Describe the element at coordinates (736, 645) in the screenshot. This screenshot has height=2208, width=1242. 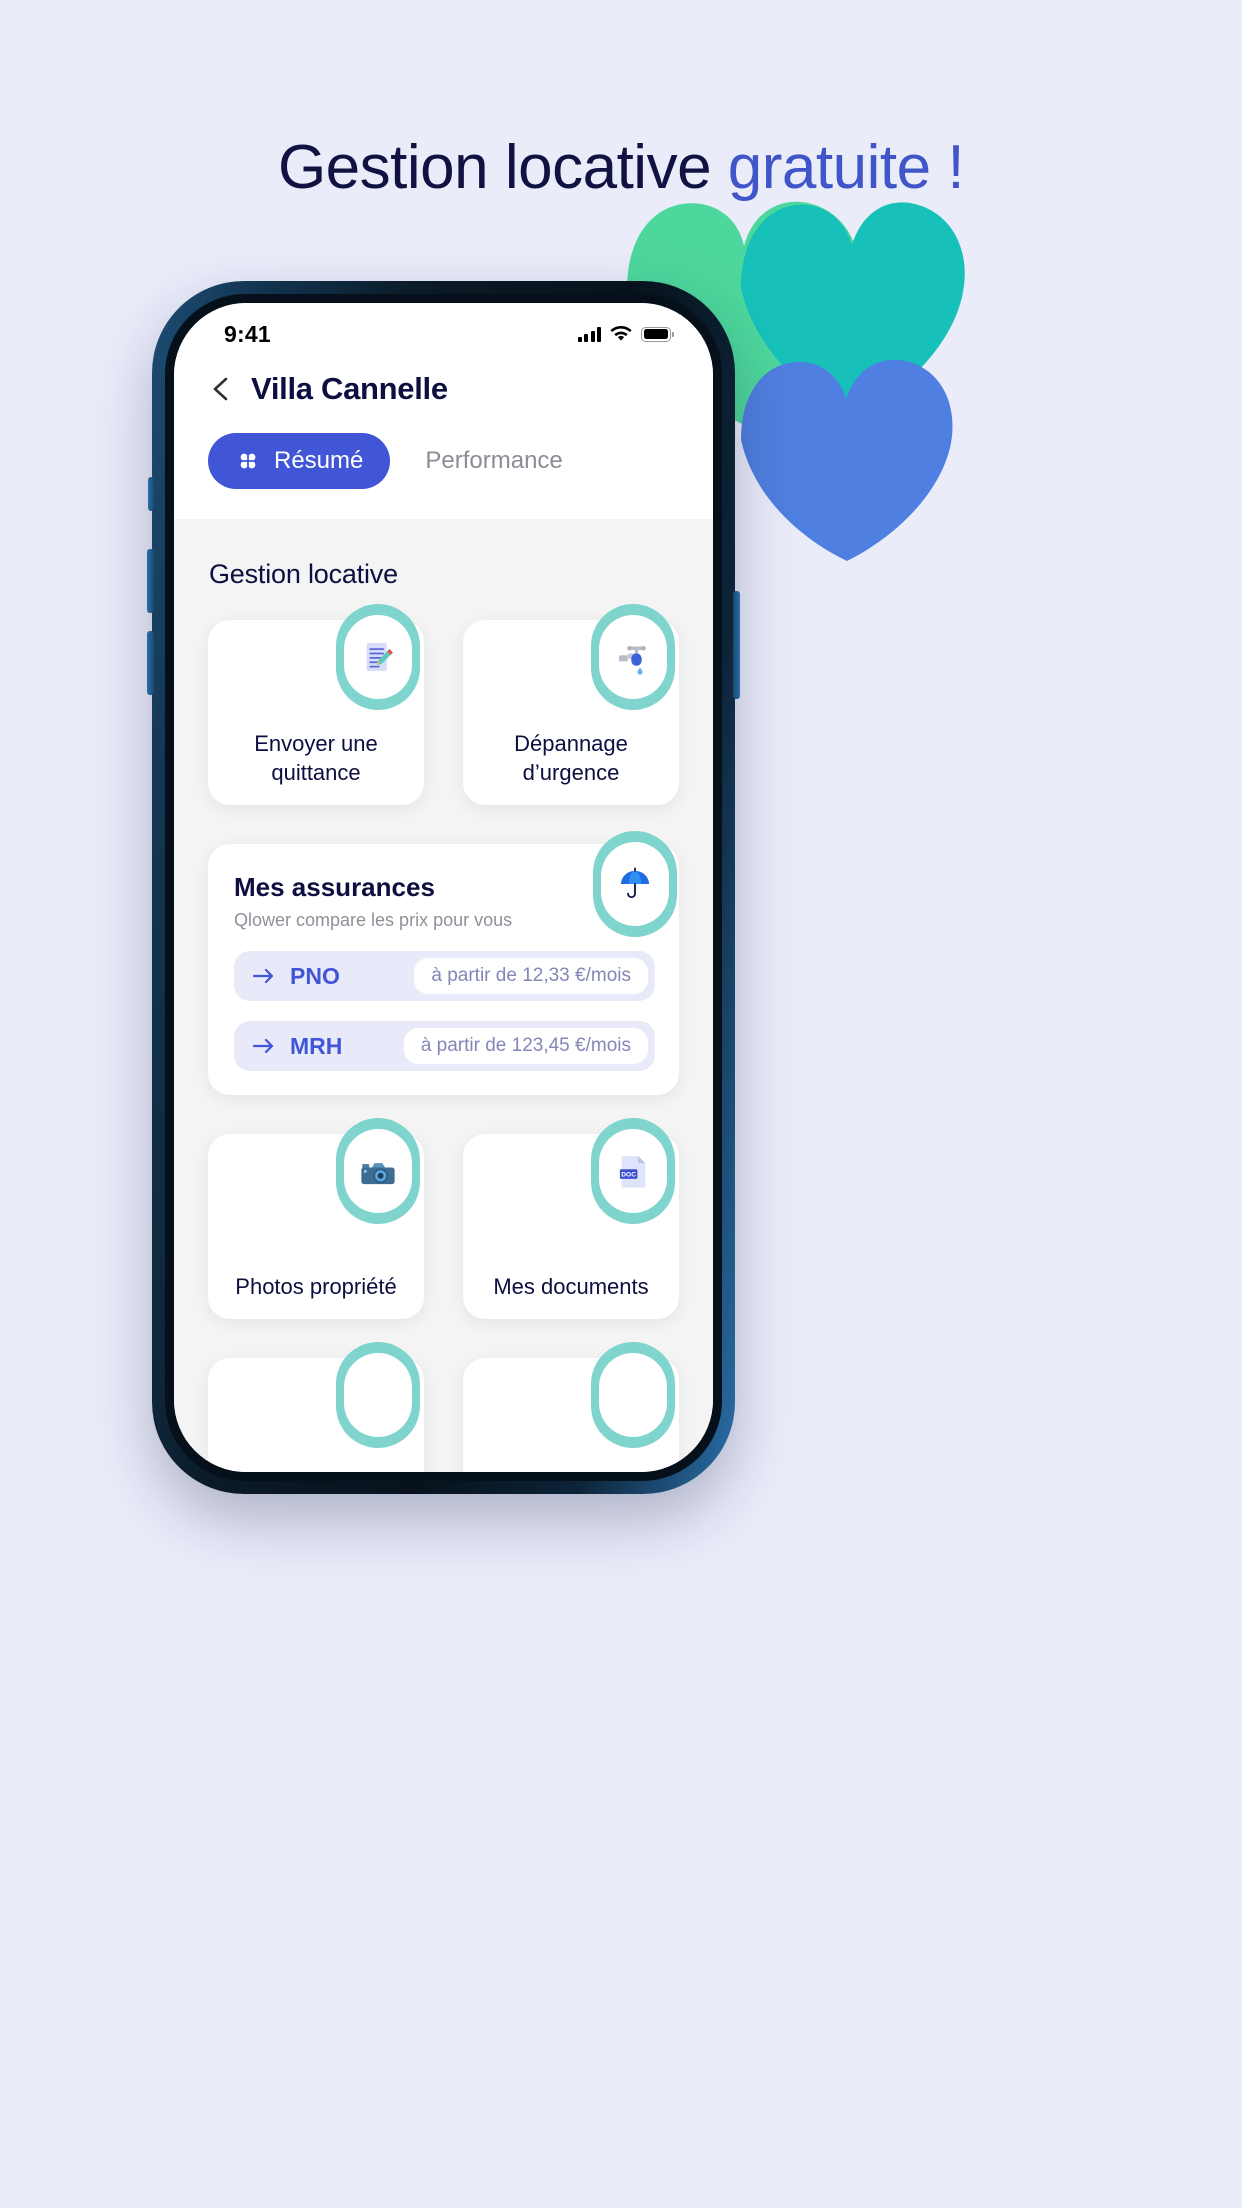
I see `phone-power-button` at that location.